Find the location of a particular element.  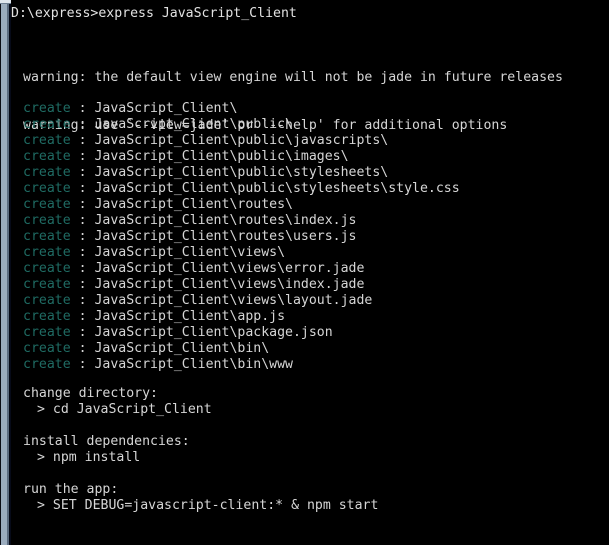

create-row: create : JavaScript_Client\app.js is located at coordinates (241, 317).